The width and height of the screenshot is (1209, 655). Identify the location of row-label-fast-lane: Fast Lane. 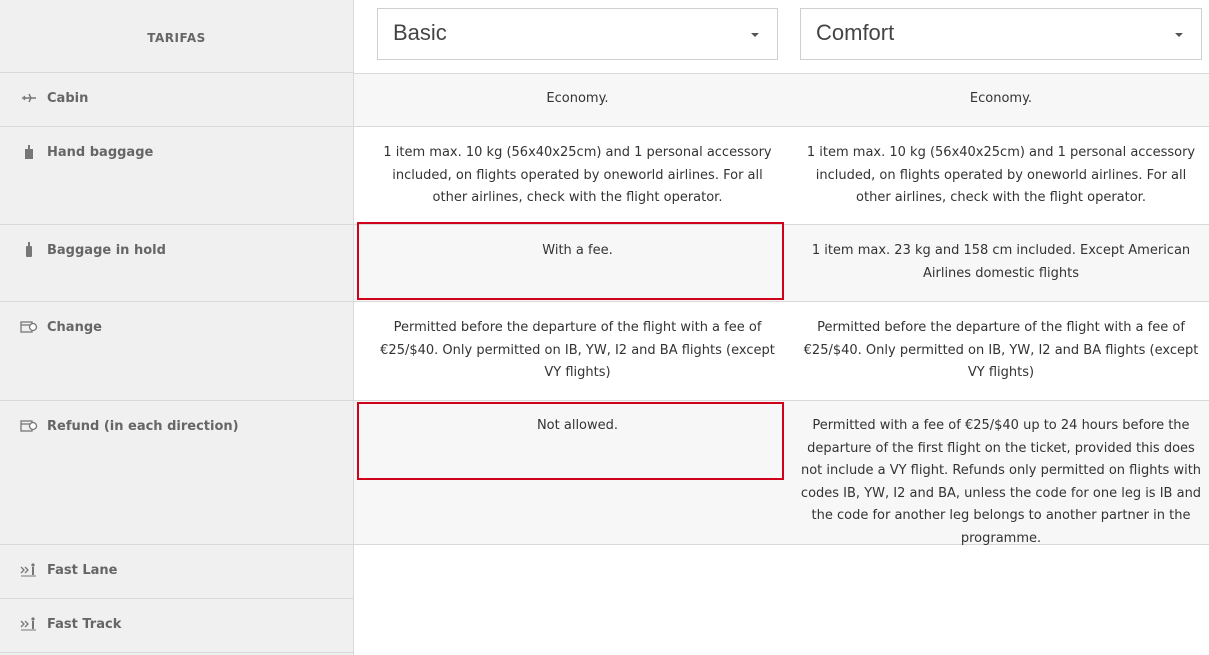
(176, 572).